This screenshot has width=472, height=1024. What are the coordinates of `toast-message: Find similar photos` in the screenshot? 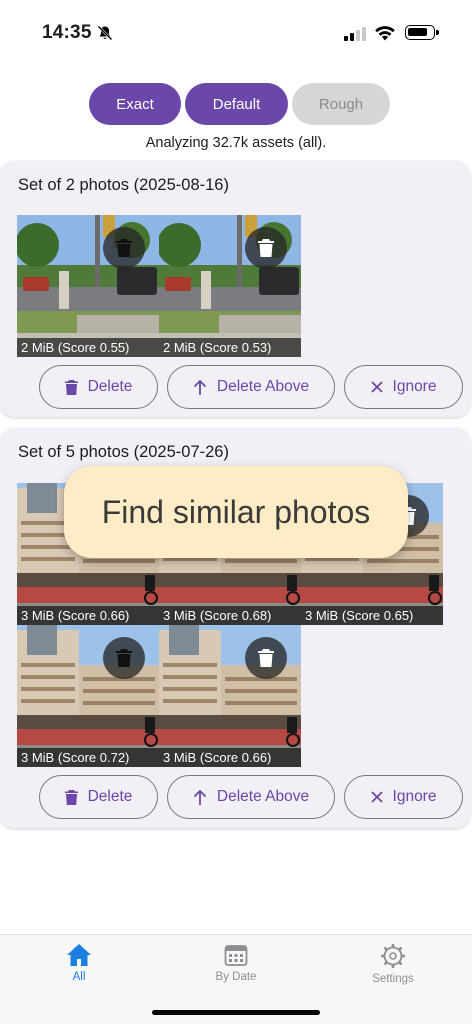 It's located at (236, 512).